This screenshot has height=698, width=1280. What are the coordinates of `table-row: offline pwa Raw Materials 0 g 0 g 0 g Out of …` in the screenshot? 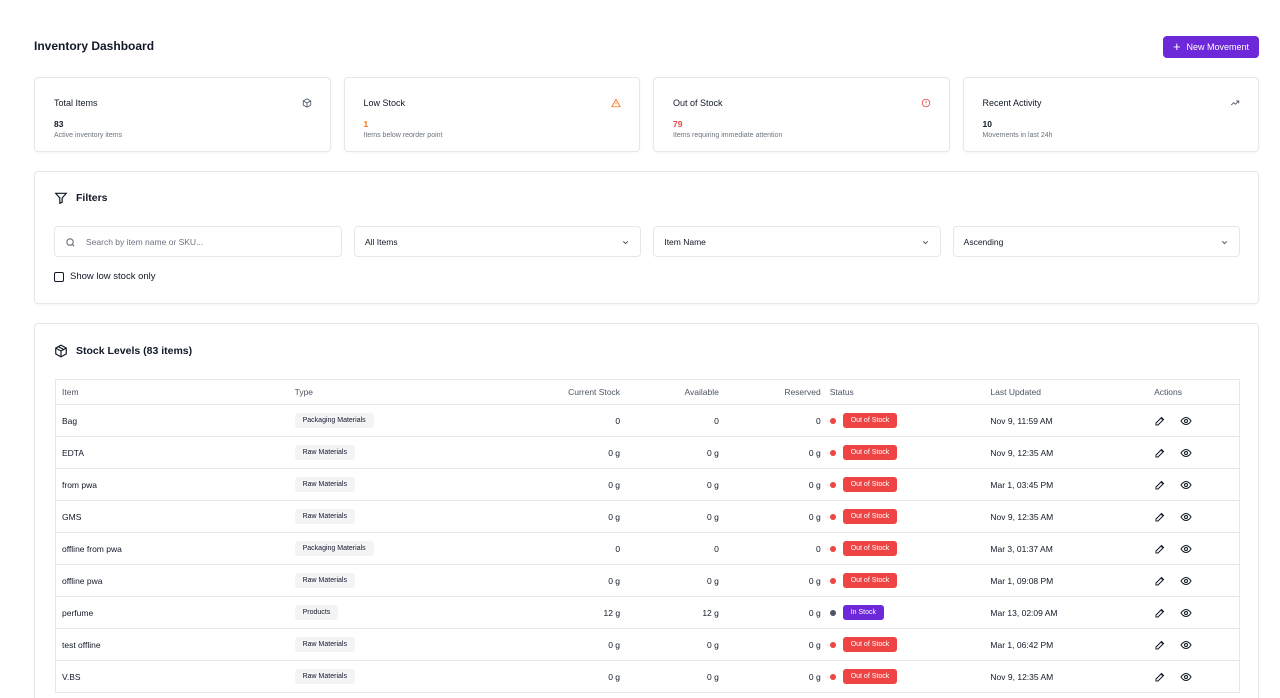 It's located at (647, 581).